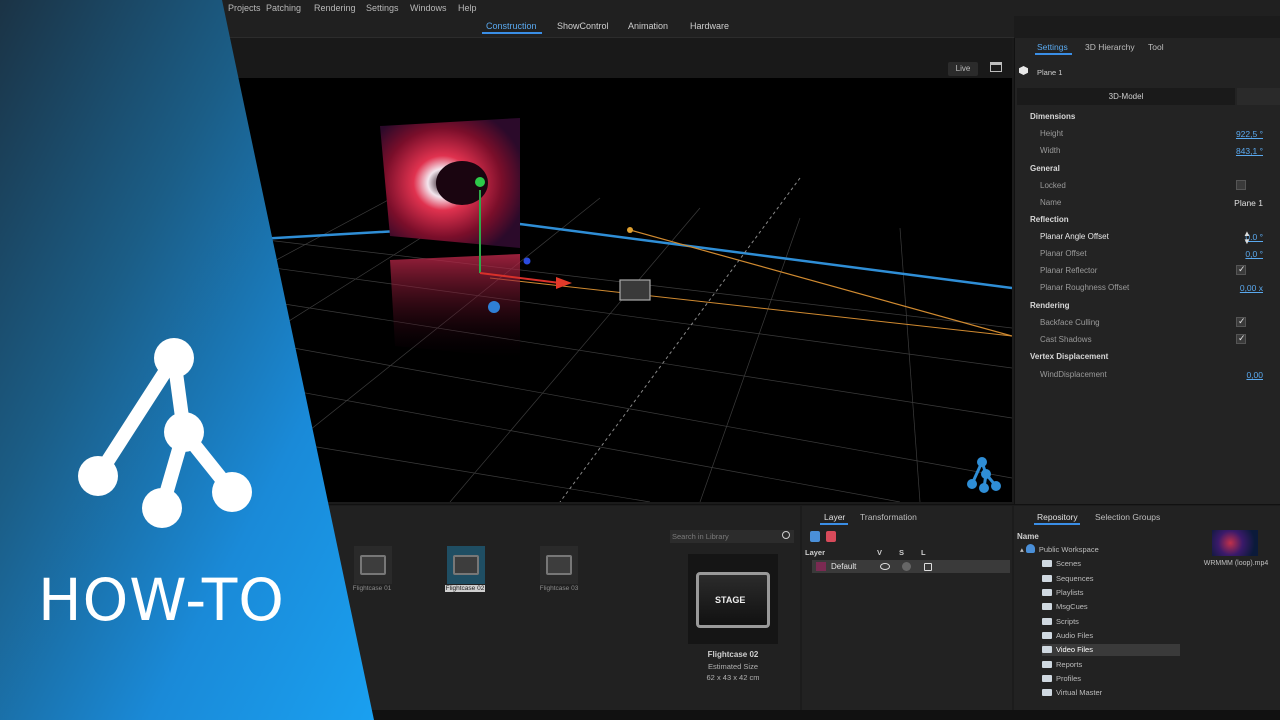 Image resolution: width=1280 pixels, height=720 pixels. What do you see at coordinates (709, 26) in the screenshot?
I see `mode-hardware: Hardware` at bounding box center [709, 26].